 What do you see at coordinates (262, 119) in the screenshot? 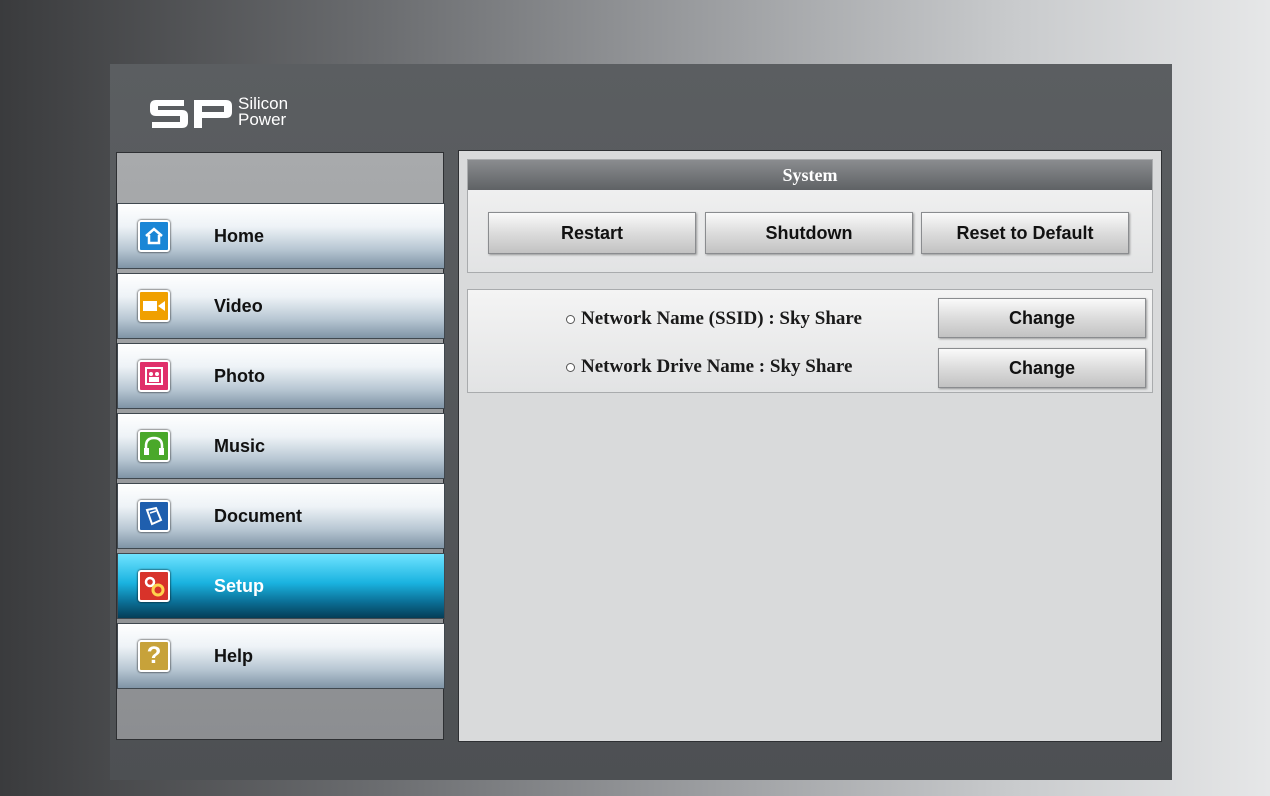
I see `brand-name-line2: Power` at bounding box center [262, 119].